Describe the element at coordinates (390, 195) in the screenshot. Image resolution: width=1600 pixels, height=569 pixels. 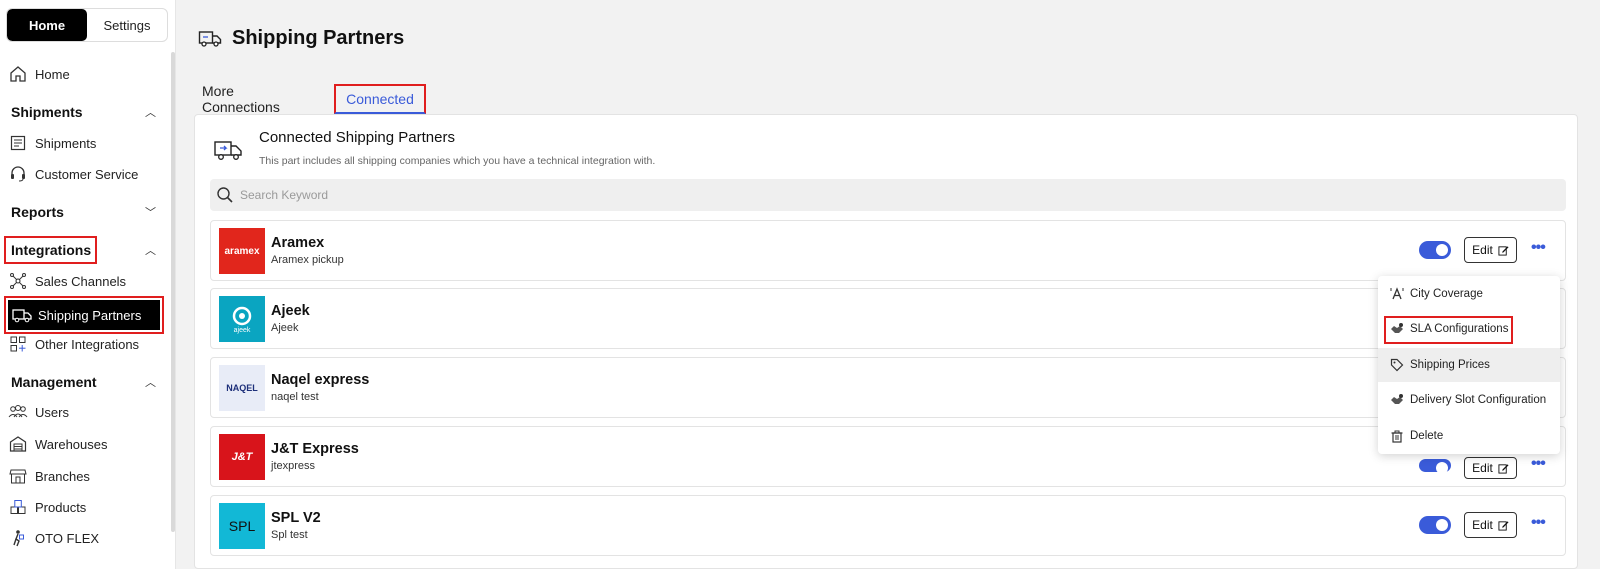
I see `search-input` at that location.